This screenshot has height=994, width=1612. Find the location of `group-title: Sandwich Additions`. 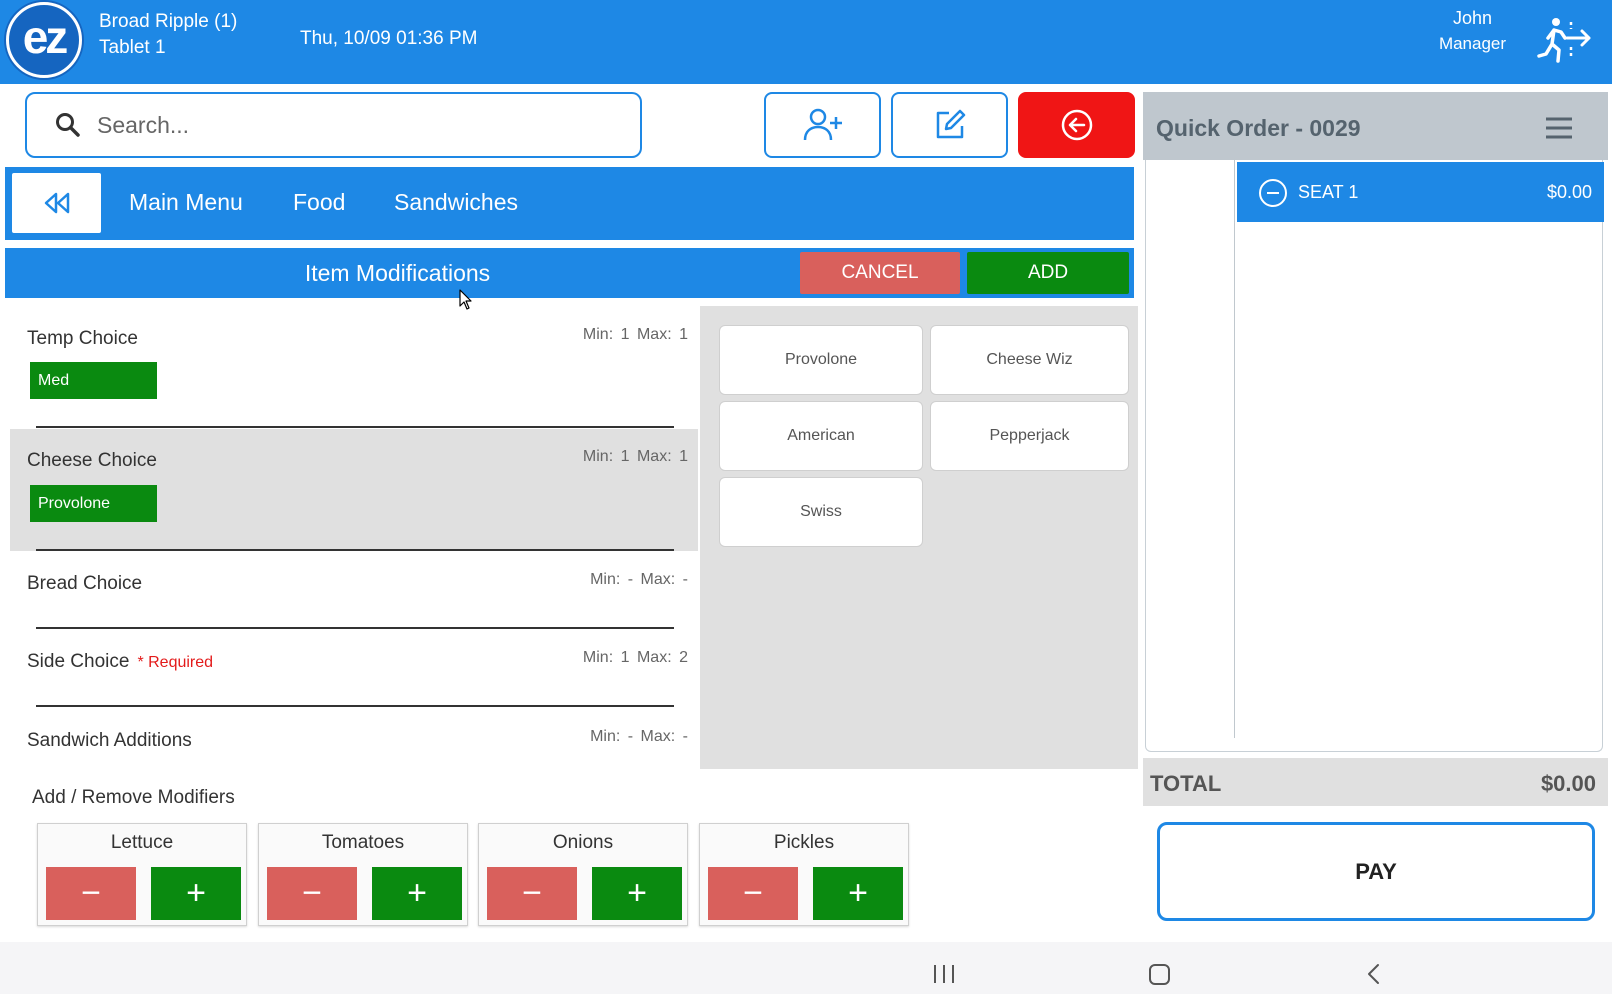

group-title: Sandwich Additions is located at coordinates (109, 740).